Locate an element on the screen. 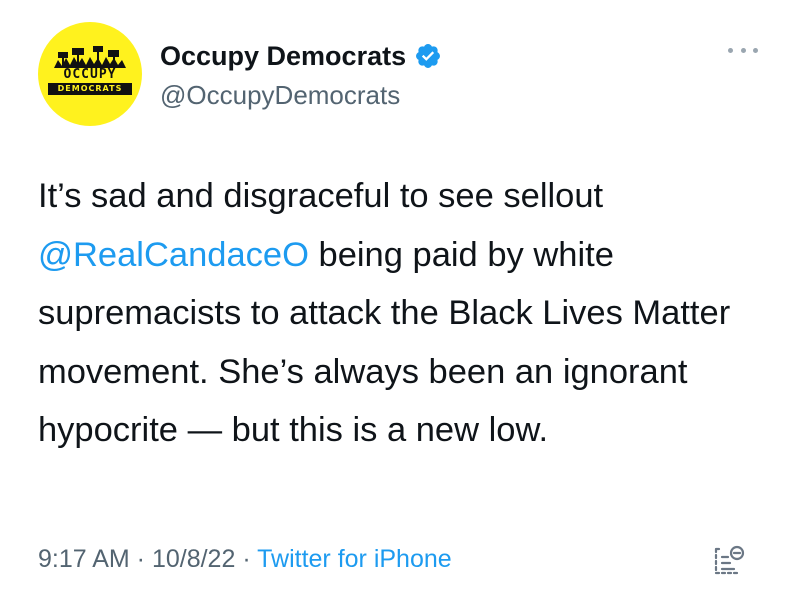 Image resolution: width=800 pixels, height=596 pixels. author-handle: @OccupyDemocrats is located at coordinates (280, 95).